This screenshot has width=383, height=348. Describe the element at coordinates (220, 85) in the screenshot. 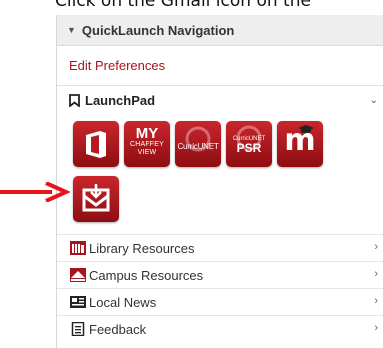

I see `divider` at that location.